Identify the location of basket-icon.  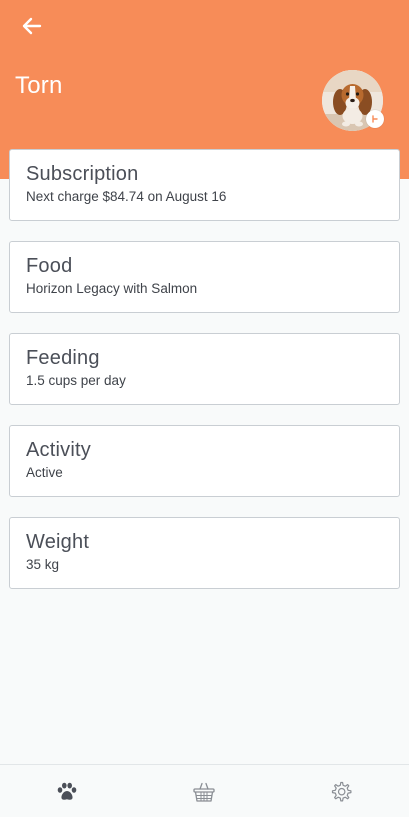
(204, 792).